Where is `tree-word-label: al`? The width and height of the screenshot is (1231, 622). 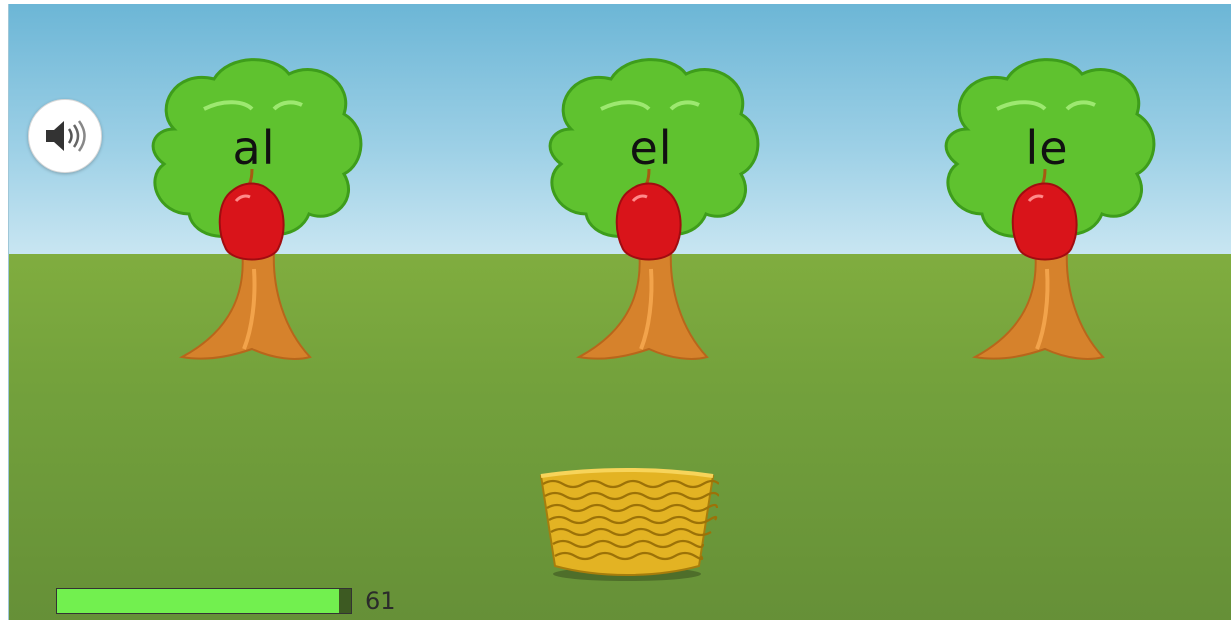
tree-word-label: al is located at coordinates (254, 148).